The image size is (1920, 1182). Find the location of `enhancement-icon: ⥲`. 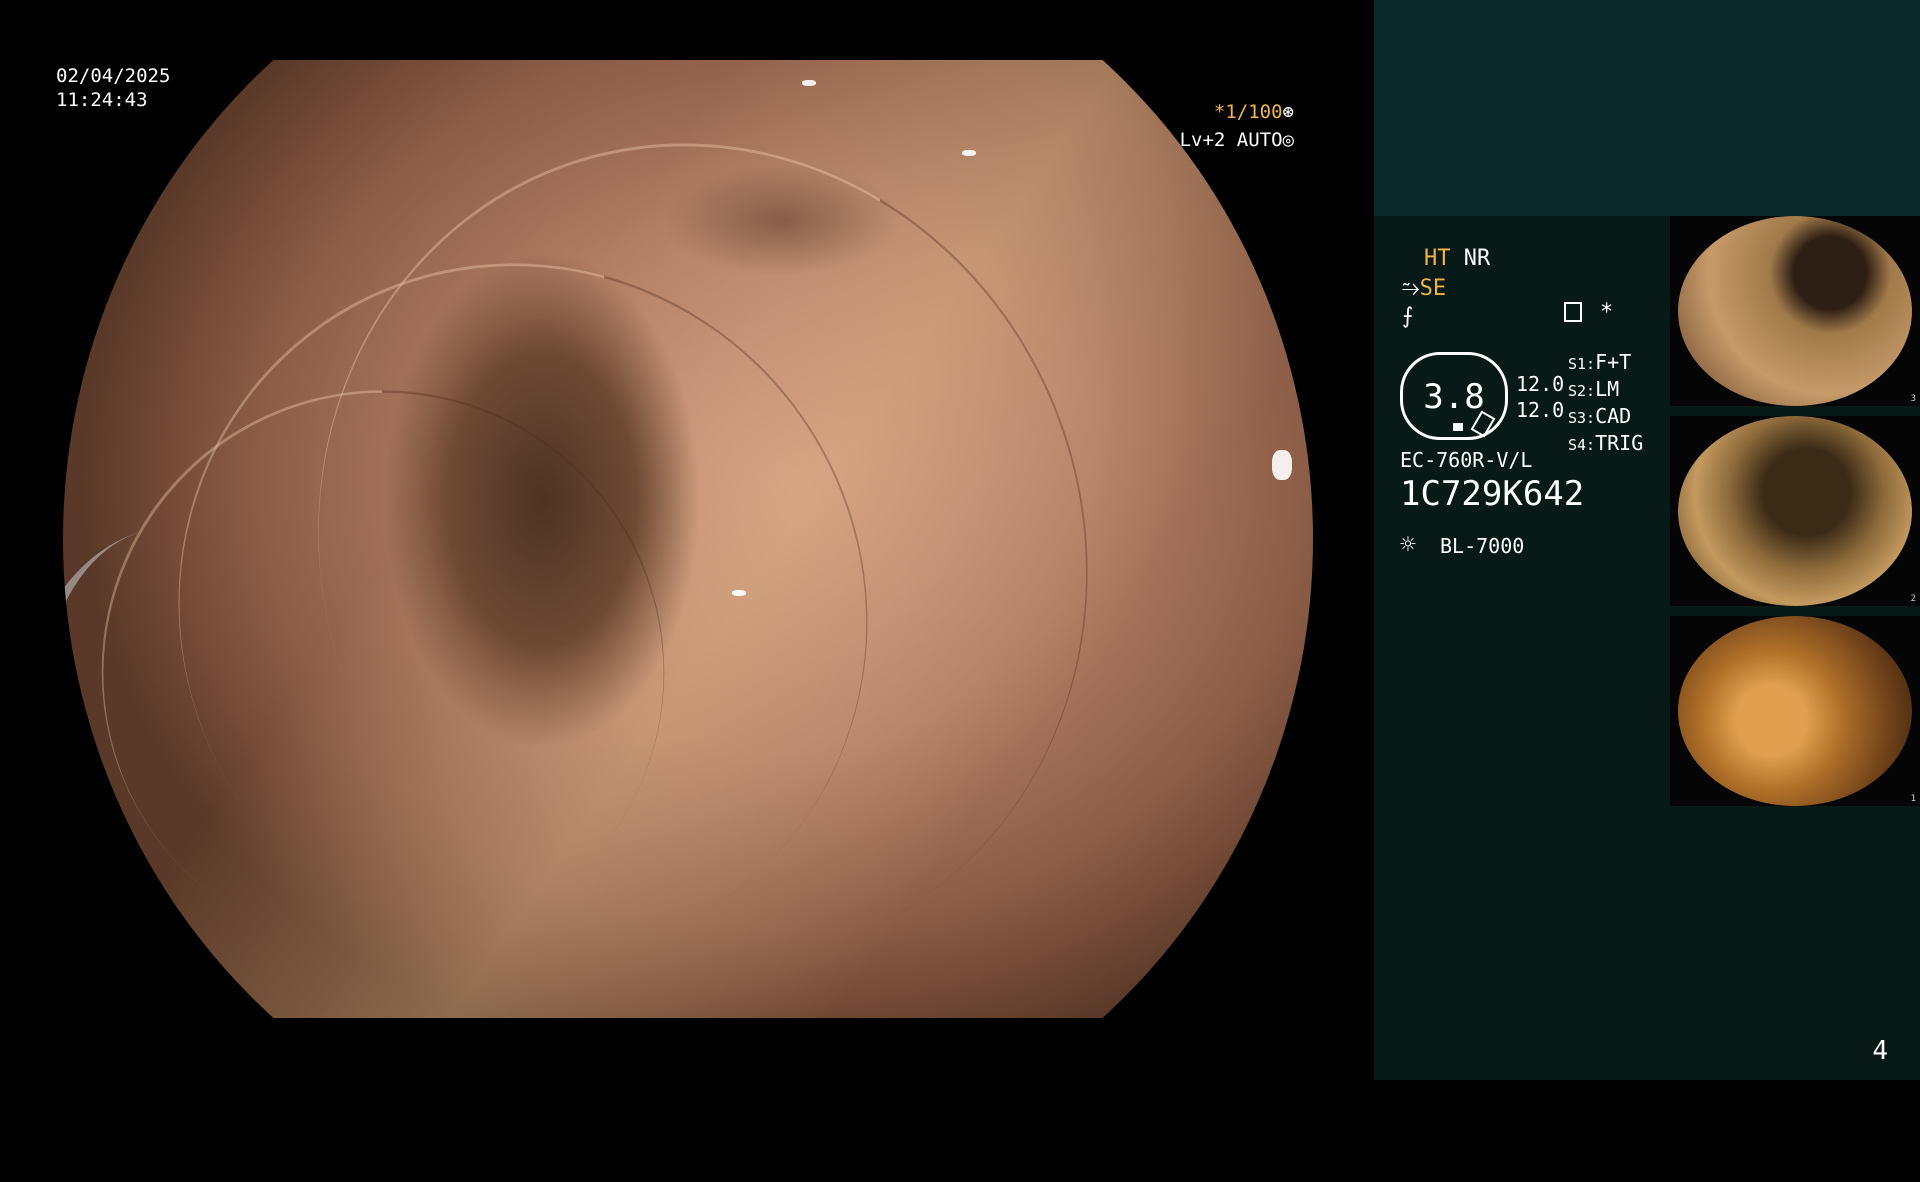

enhancement-icon: ⥲ is located at coordinates (1411, 288).